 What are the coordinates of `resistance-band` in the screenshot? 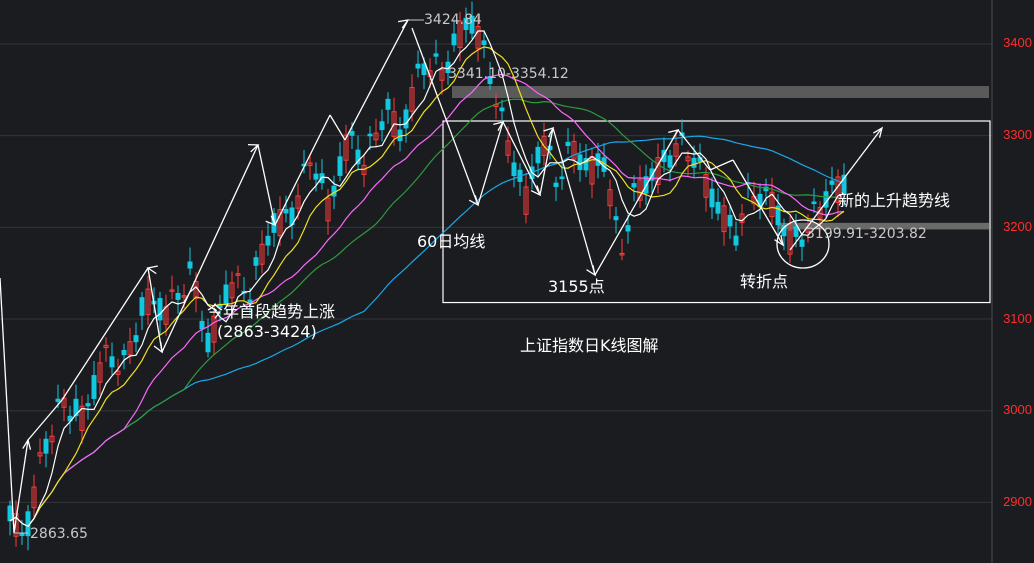 It's located at (720, 92).